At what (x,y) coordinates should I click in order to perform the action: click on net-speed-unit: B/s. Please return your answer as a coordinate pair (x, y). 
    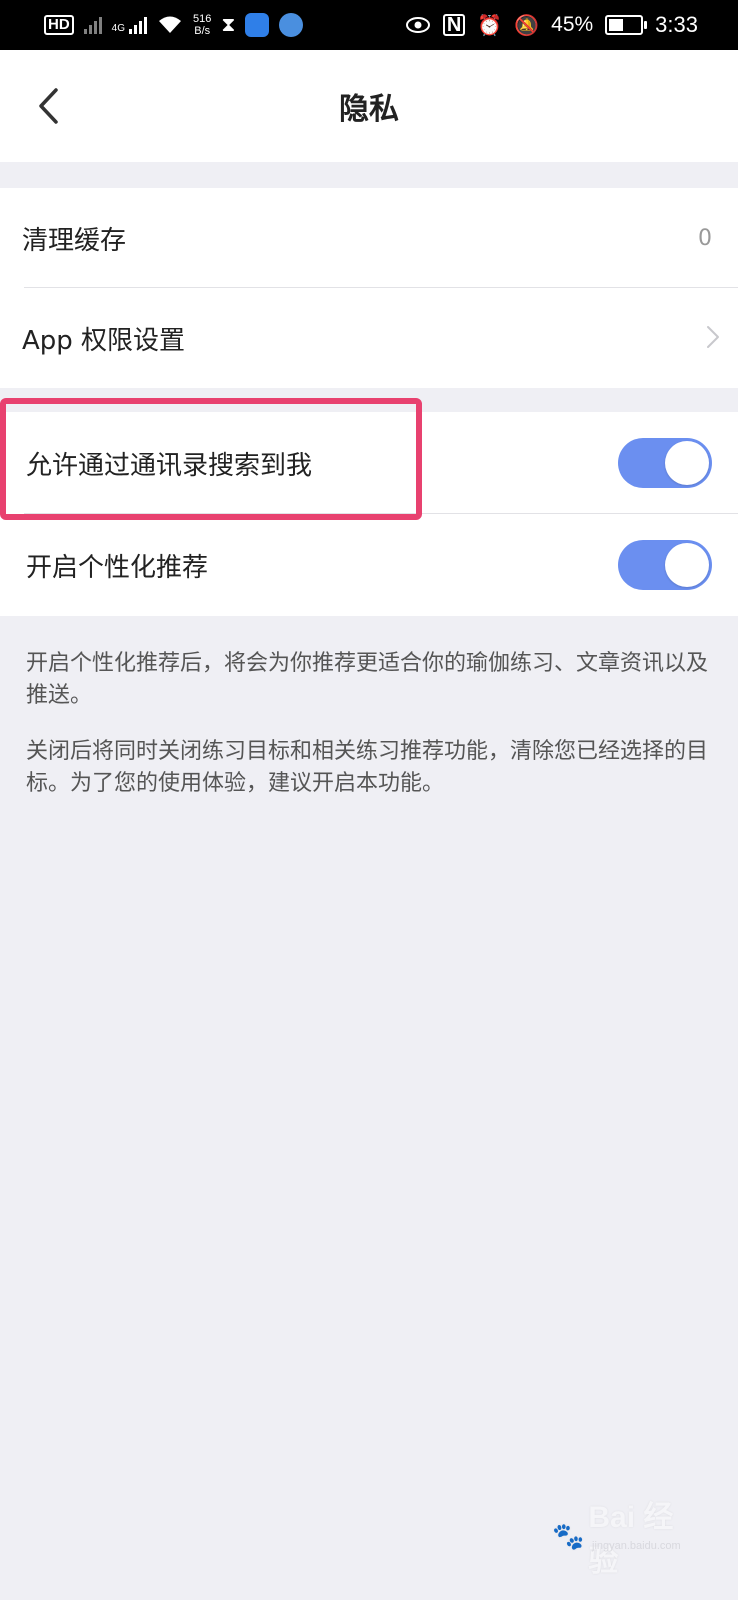
    Looking at the image, I should click on (202, 31).